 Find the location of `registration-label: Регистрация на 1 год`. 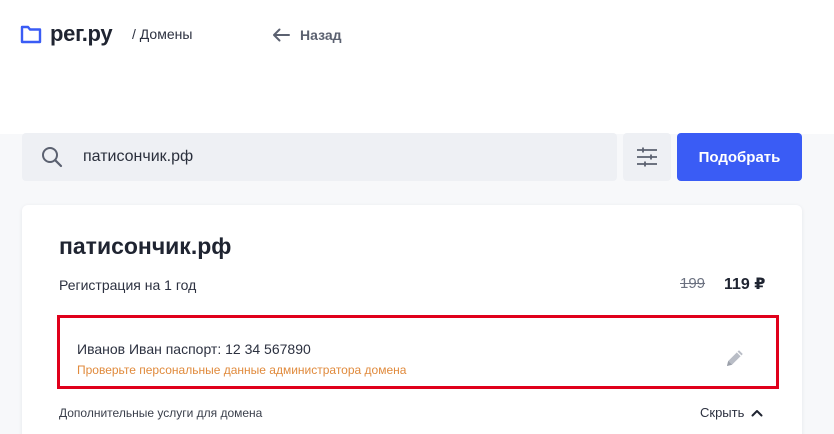

registration-label: Регистрация на 1 год is located at coordinates (128, 285).